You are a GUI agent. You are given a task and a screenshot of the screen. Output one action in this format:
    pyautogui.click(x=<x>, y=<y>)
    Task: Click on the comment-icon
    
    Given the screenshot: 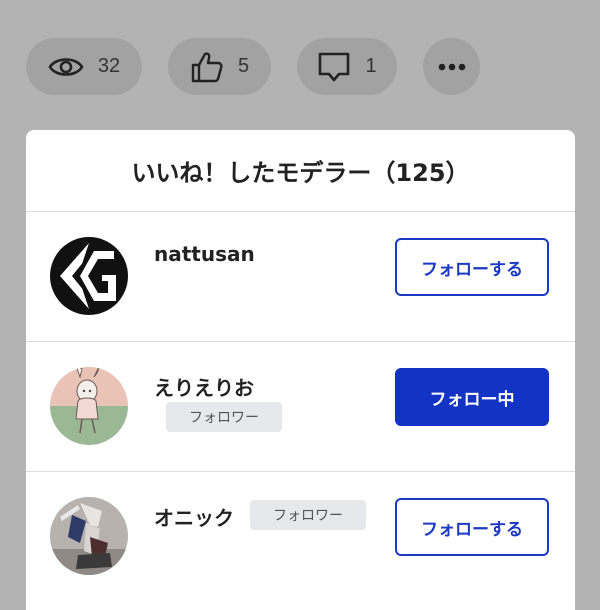 What is the action you would take?
    pyautogui.click(x=334, y=67)
    